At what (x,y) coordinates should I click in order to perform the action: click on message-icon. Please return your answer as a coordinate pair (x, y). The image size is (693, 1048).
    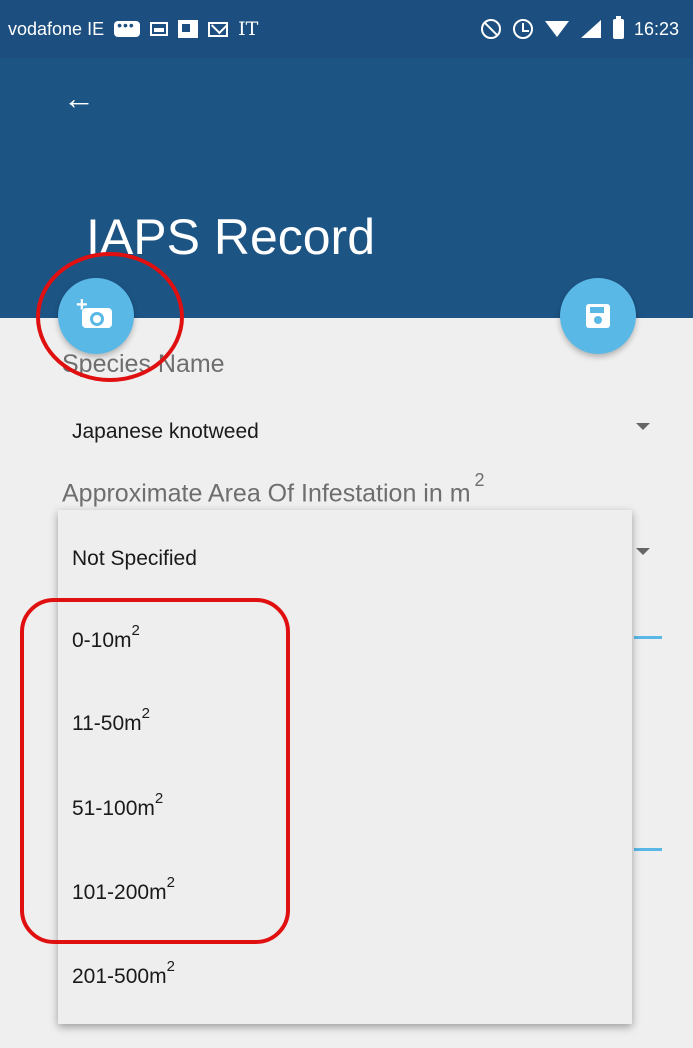
    Looking at the image, I should click on (127, 27).